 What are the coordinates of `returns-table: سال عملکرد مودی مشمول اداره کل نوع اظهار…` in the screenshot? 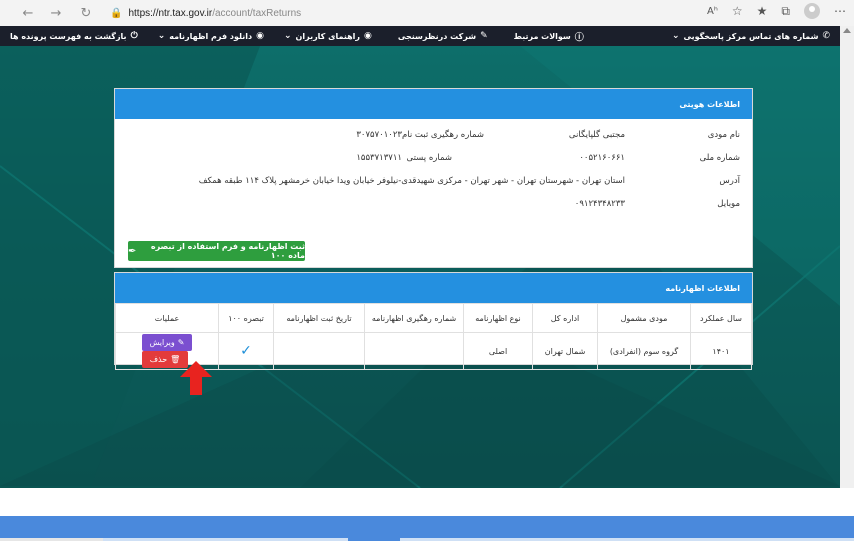 It's located at (433, 336).